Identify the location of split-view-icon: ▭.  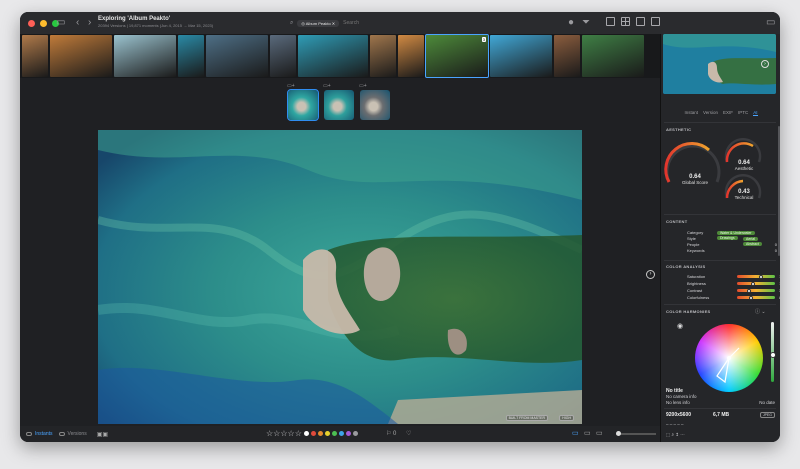
(587, 433).